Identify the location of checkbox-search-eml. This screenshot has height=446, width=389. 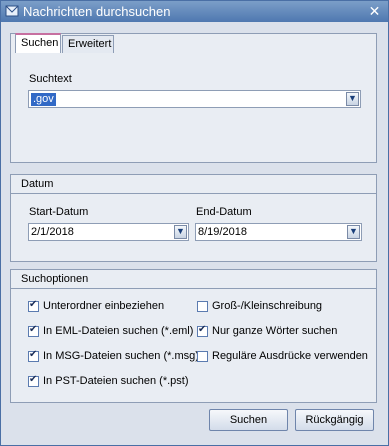
(33, 330).